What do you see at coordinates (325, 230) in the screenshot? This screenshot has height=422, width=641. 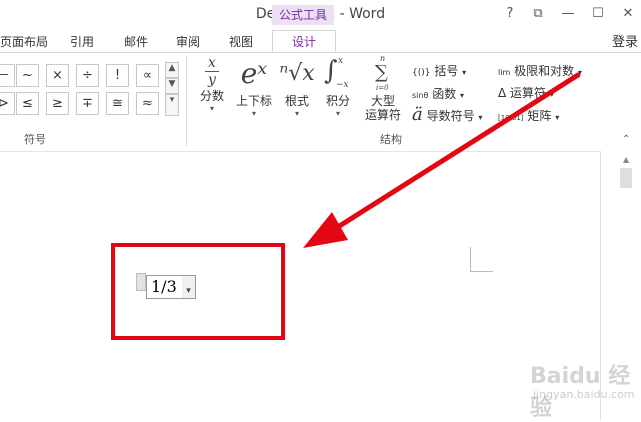 I see `annotation-arrow-head` at bounding box center [325, 230].